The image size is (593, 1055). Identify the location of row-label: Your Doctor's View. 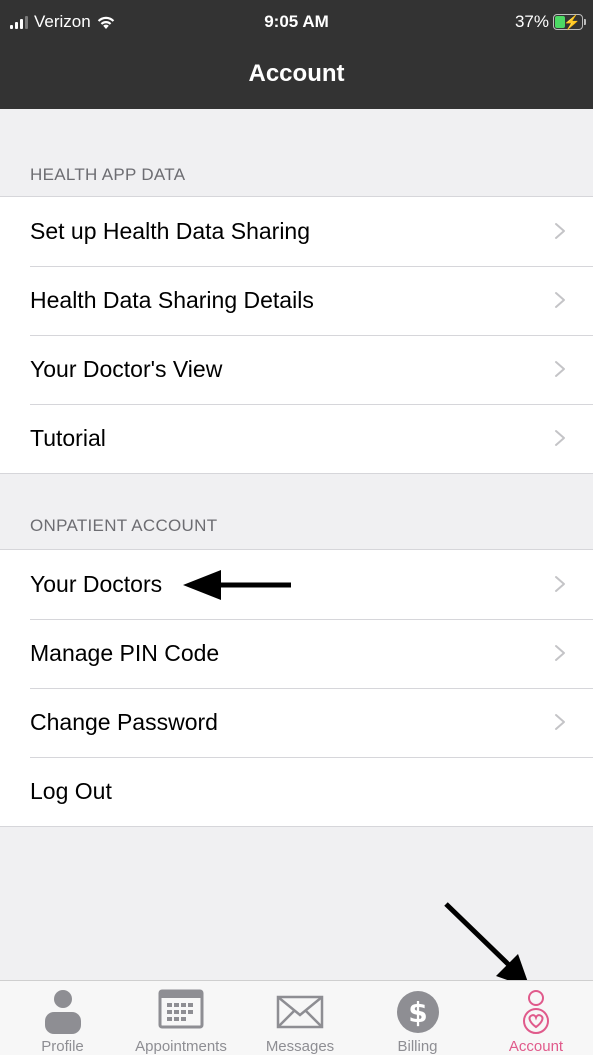
(126, 369).